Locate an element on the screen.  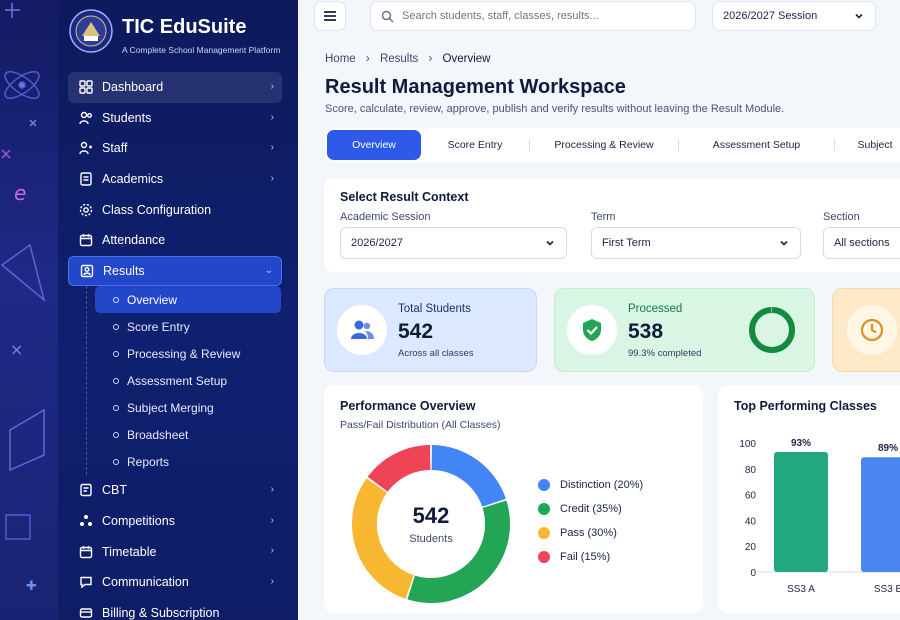
nav-item-class-configuration: Class Configuration is located at coordinates (175, 209).